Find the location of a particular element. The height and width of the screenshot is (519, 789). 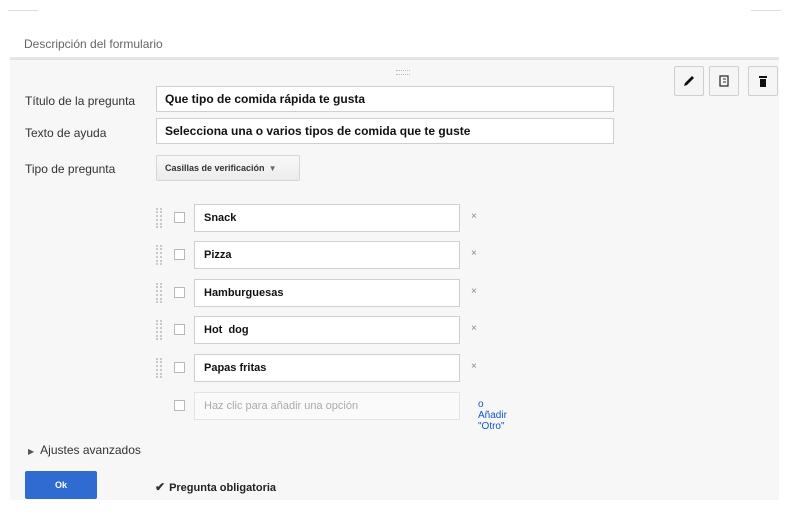

option-input: Hot dog is located at coordinates (327, 330).